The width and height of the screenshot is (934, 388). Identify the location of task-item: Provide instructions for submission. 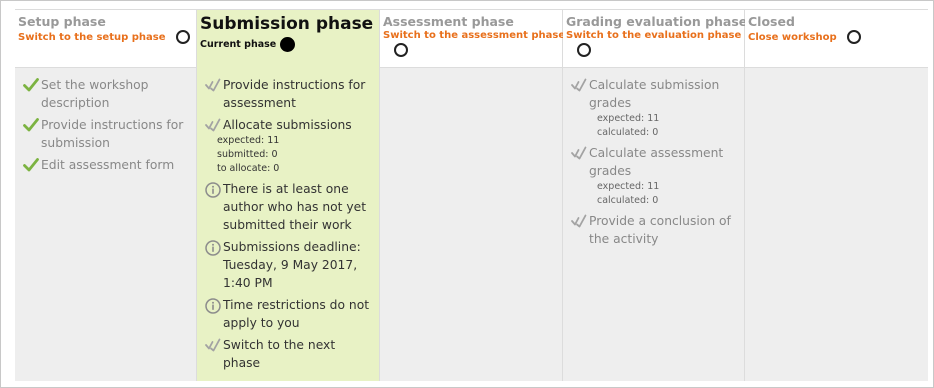
(105, 134).